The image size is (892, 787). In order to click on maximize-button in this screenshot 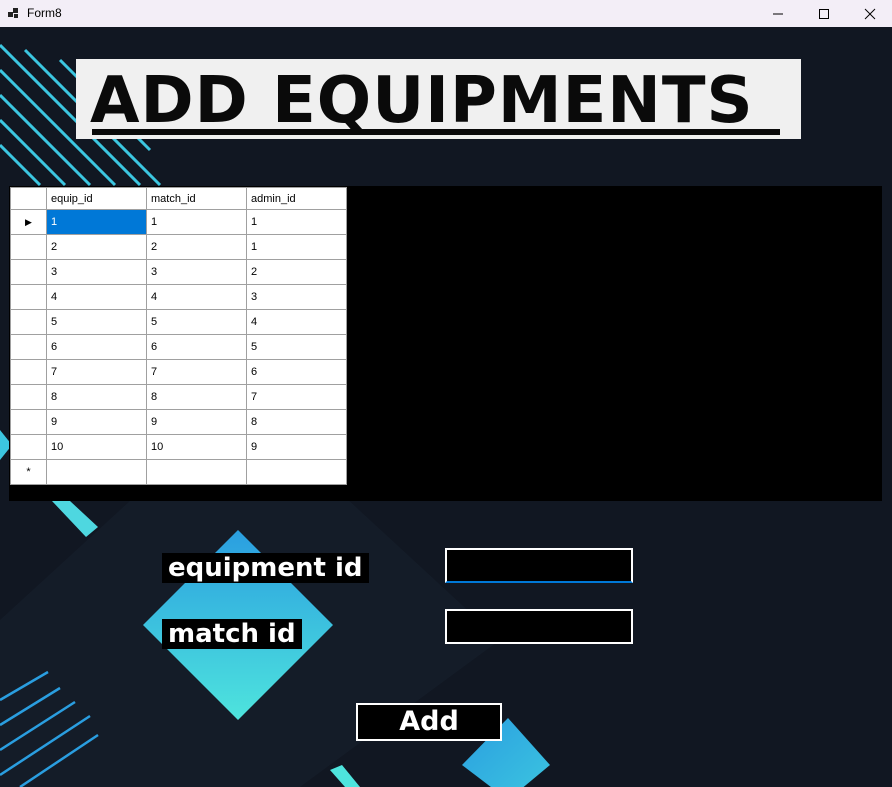, I will do `click(824, 13)`.